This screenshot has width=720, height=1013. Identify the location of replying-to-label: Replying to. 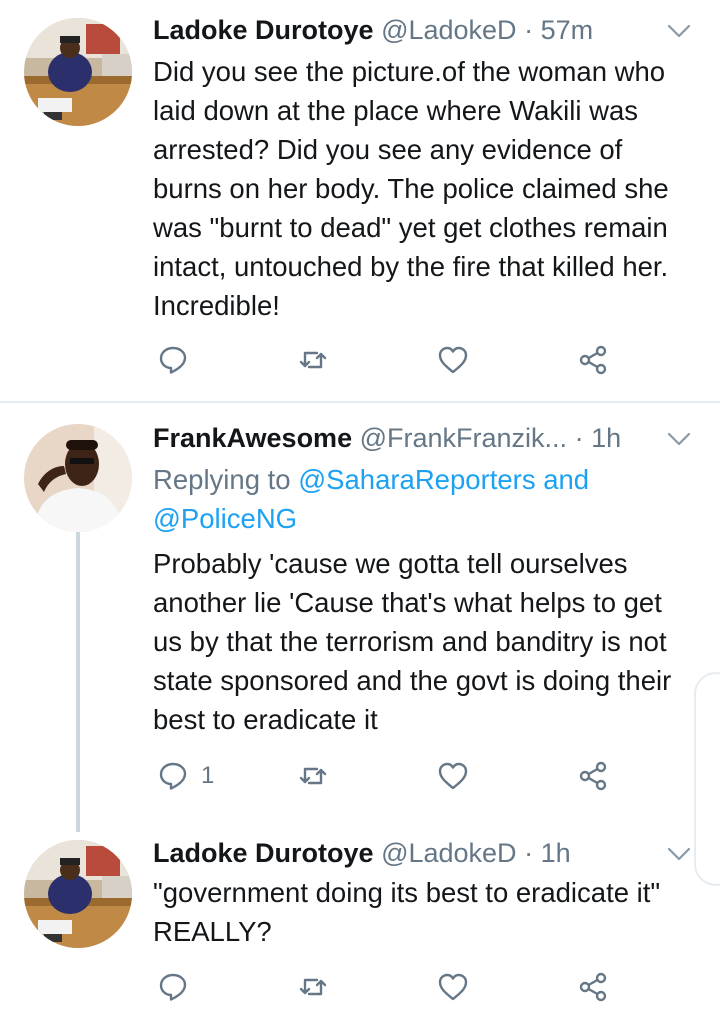
(222, 479).